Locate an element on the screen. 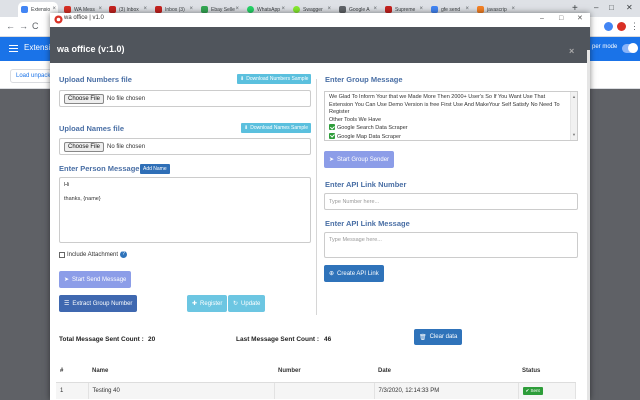 This screenshot has height=400, width=640. total-sent-value: 20 is located at coordinates (152, 339).